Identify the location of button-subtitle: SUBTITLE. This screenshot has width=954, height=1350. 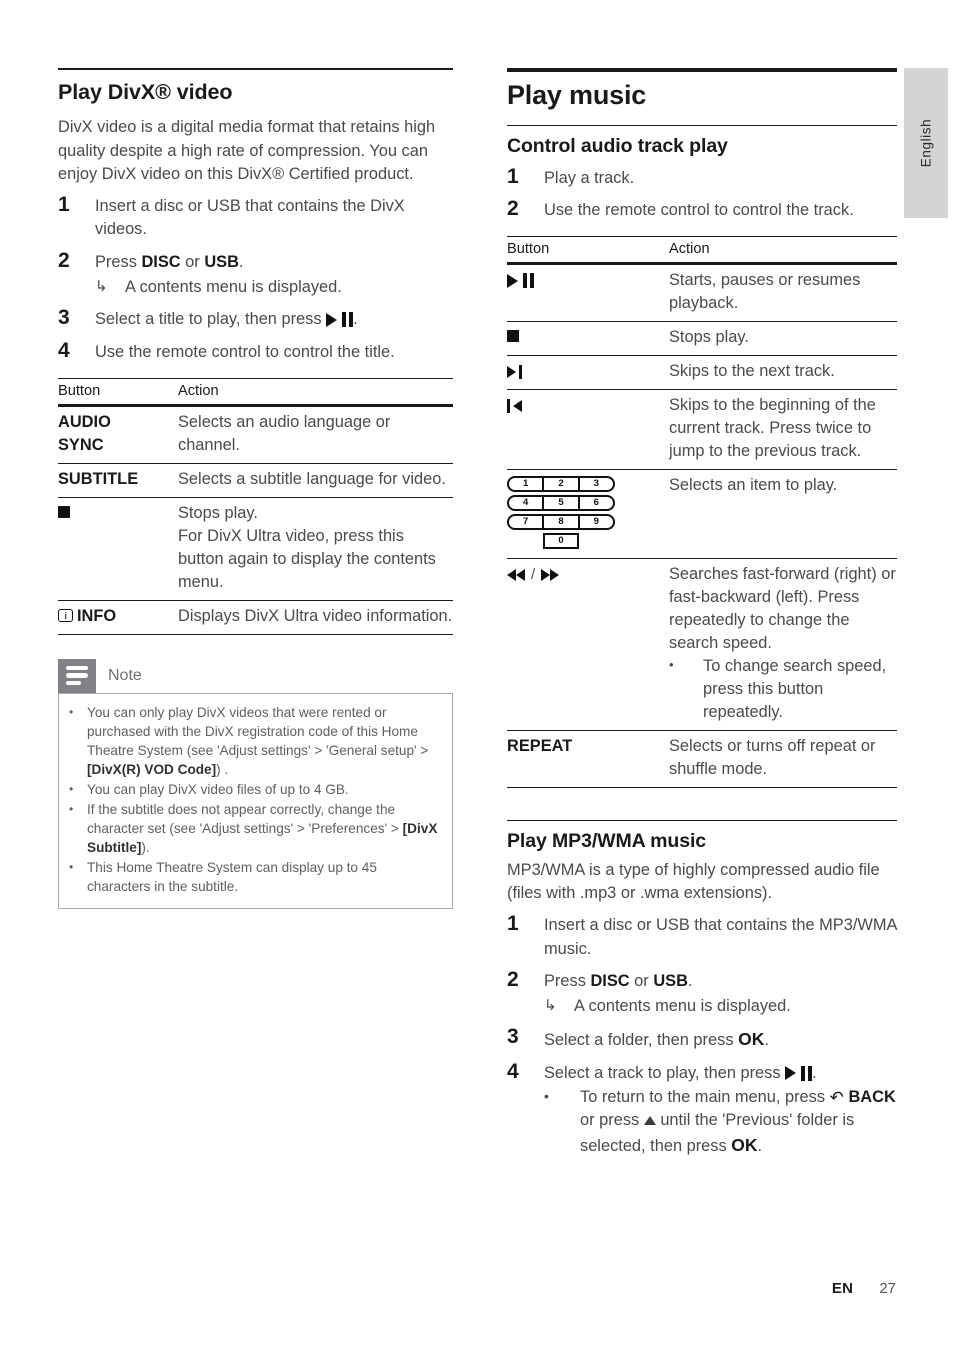
(118, 480).